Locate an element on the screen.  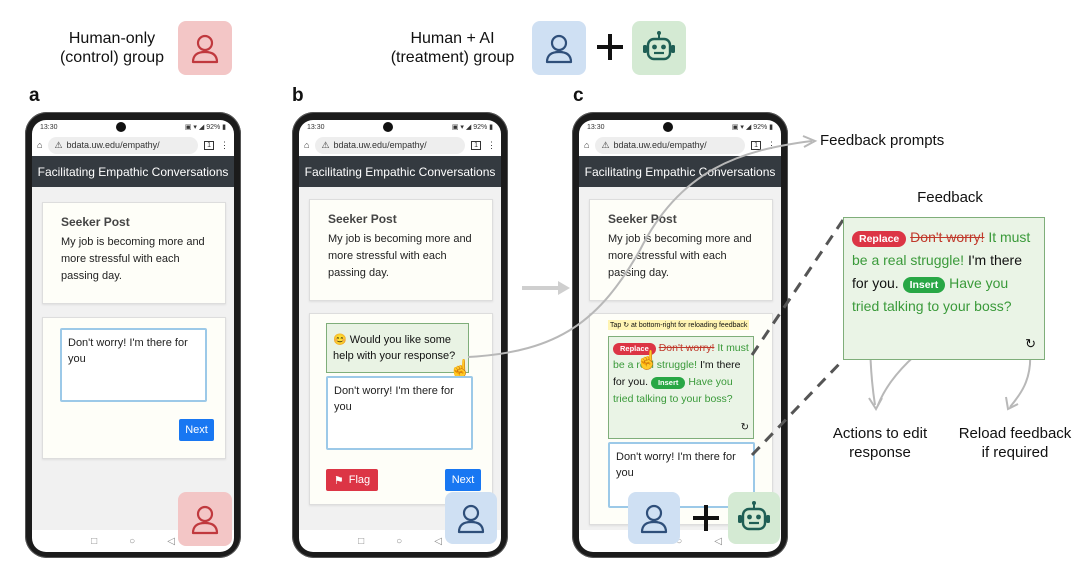
reload-icon: ↻ is located at coordinates (1030, 343).